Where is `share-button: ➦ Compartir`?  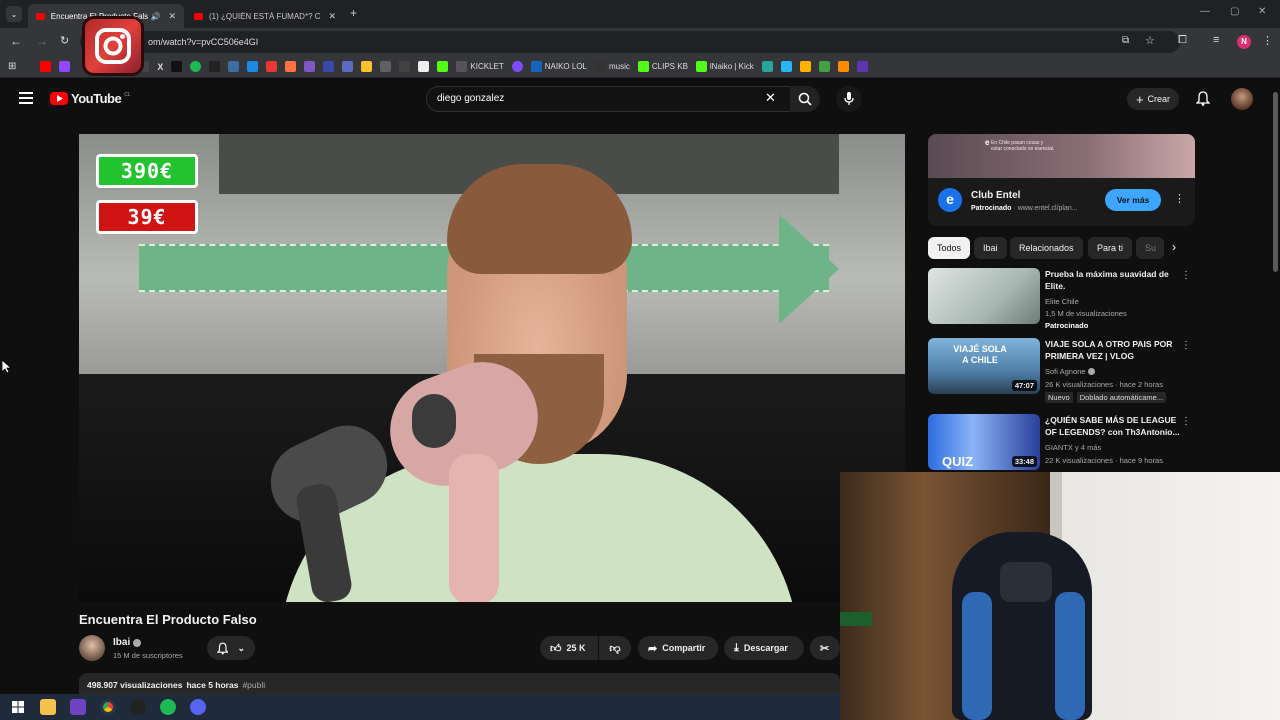 share-button: ➦ Compartir is located at coordinates (678, 648).